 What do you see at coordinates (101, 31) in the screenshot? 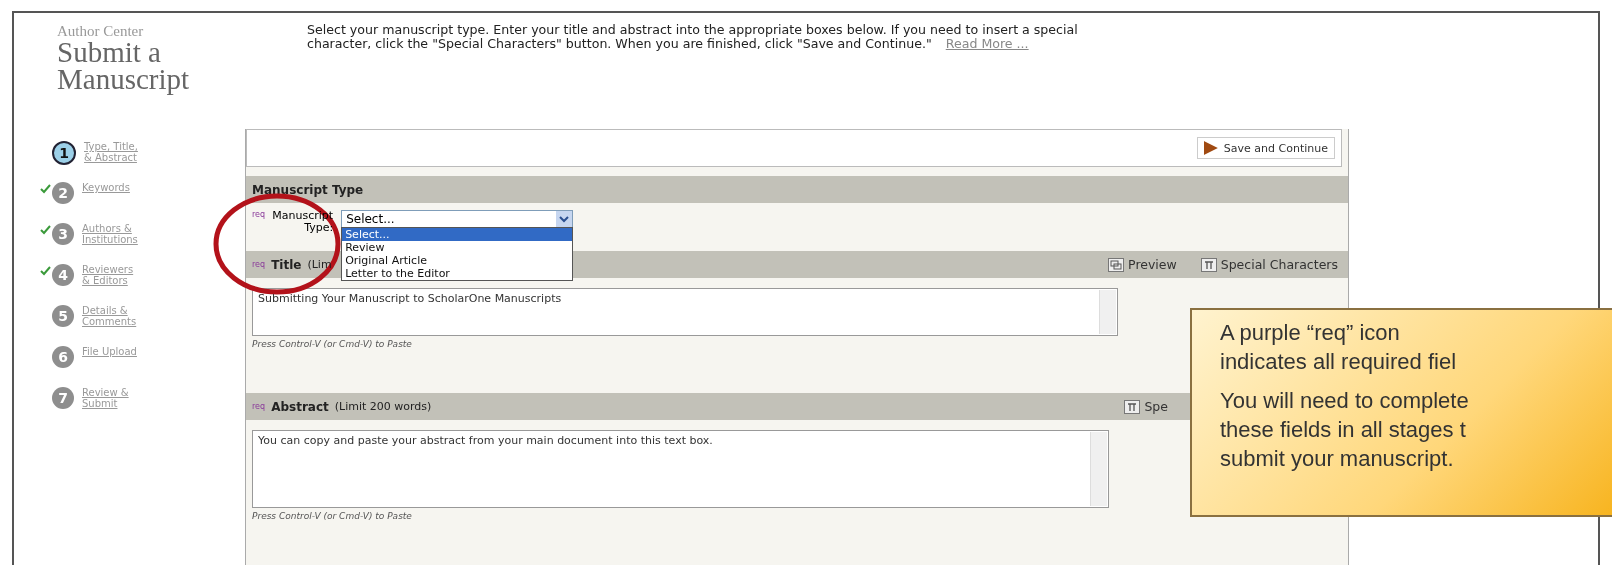
I see `section-label: Author Center` at bounding box center [101, 31].